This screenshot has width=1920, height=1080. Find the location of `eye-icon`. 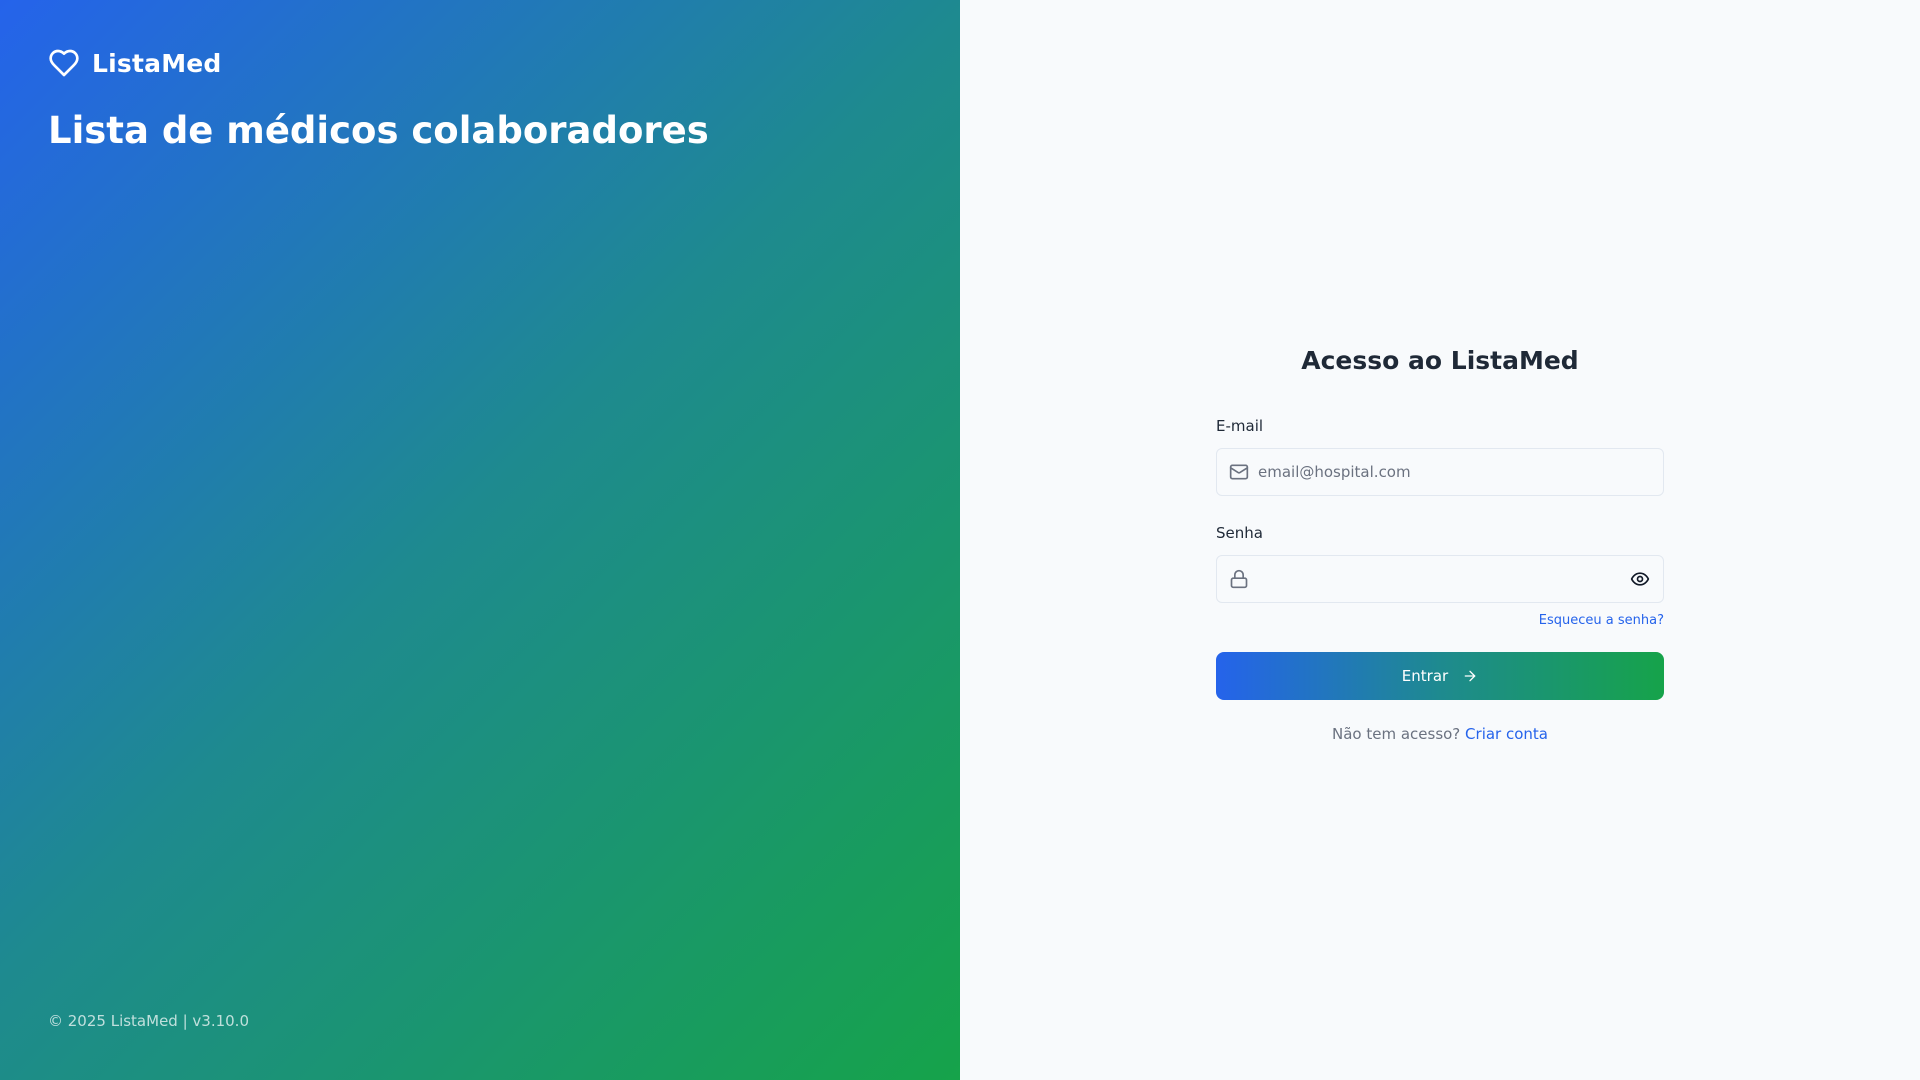

eye-icon is located at coordinates (1640, 579).